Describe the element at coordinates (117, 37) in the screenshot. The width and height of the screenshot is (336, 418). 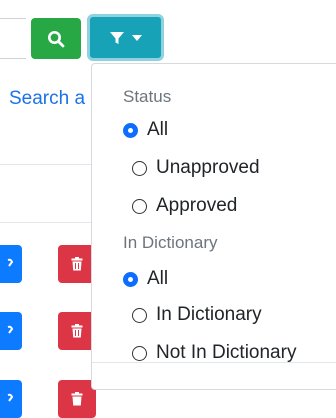
I see `filter-icon` at that location.